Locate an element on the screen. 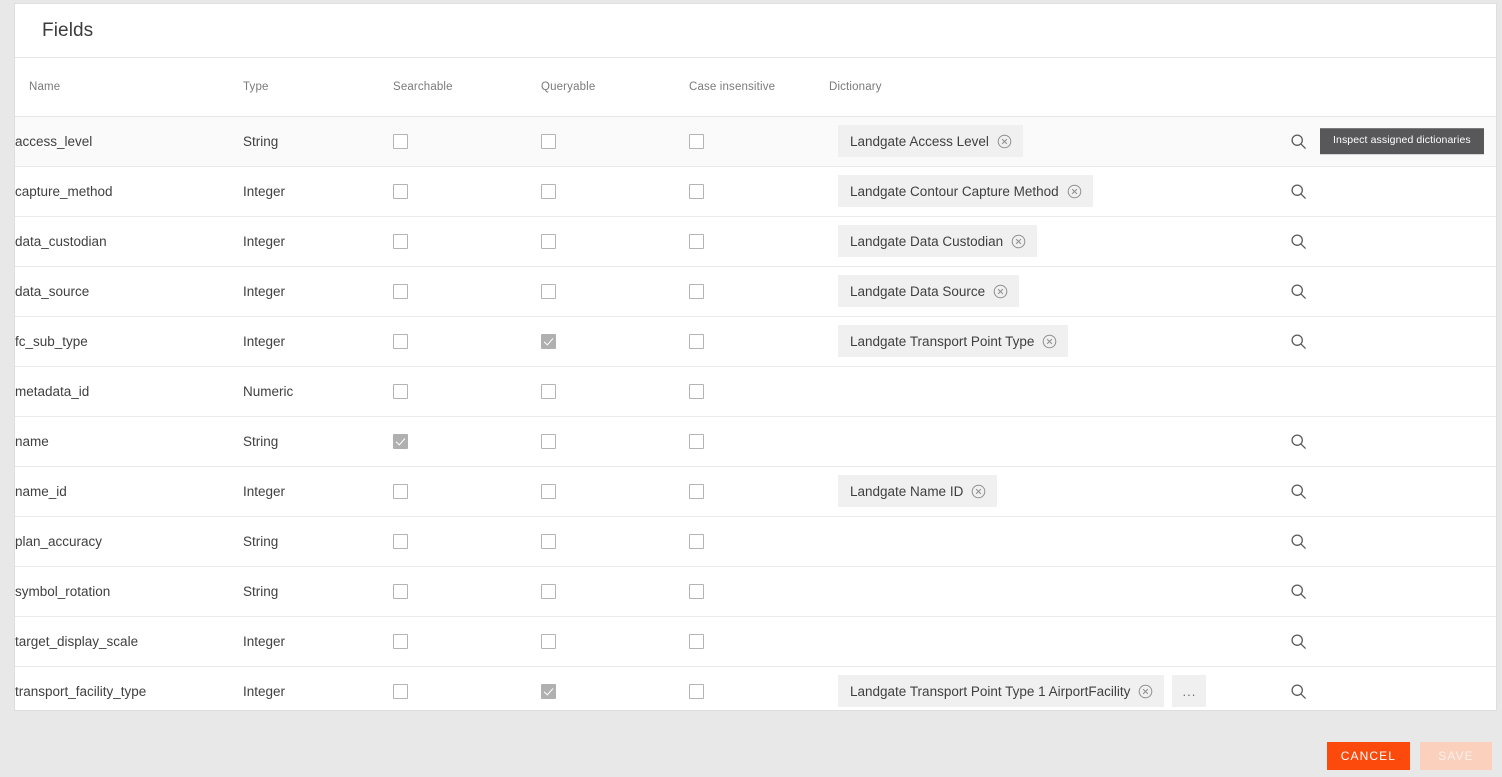 This screenshot has height=777, width=1502. save-button: SAVE is located at coordinates (1456, 756).